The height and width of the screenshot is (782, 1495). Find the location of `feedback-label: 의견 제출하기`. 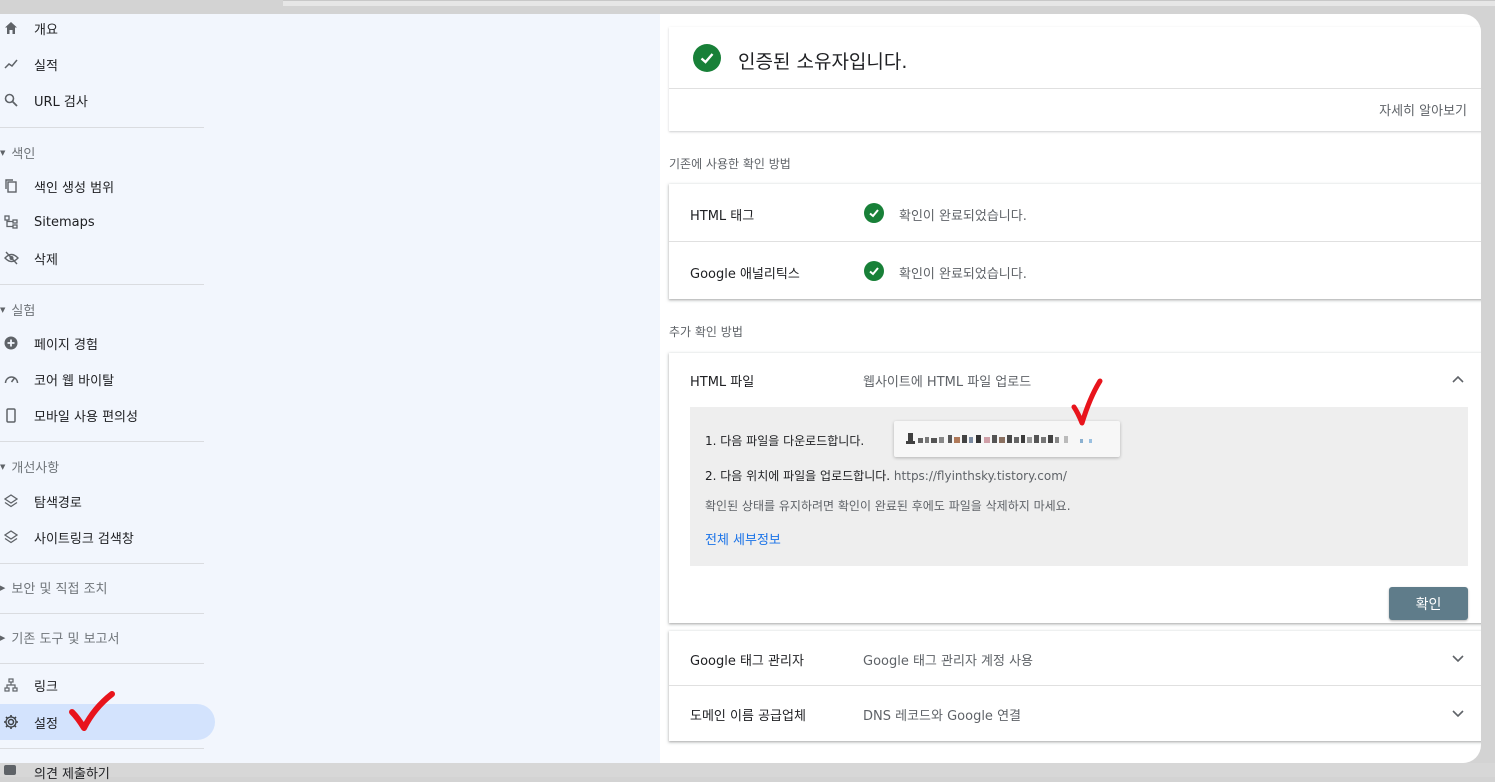

feedback-label: 의견 제출하기 is located at coordinates (72, 774).